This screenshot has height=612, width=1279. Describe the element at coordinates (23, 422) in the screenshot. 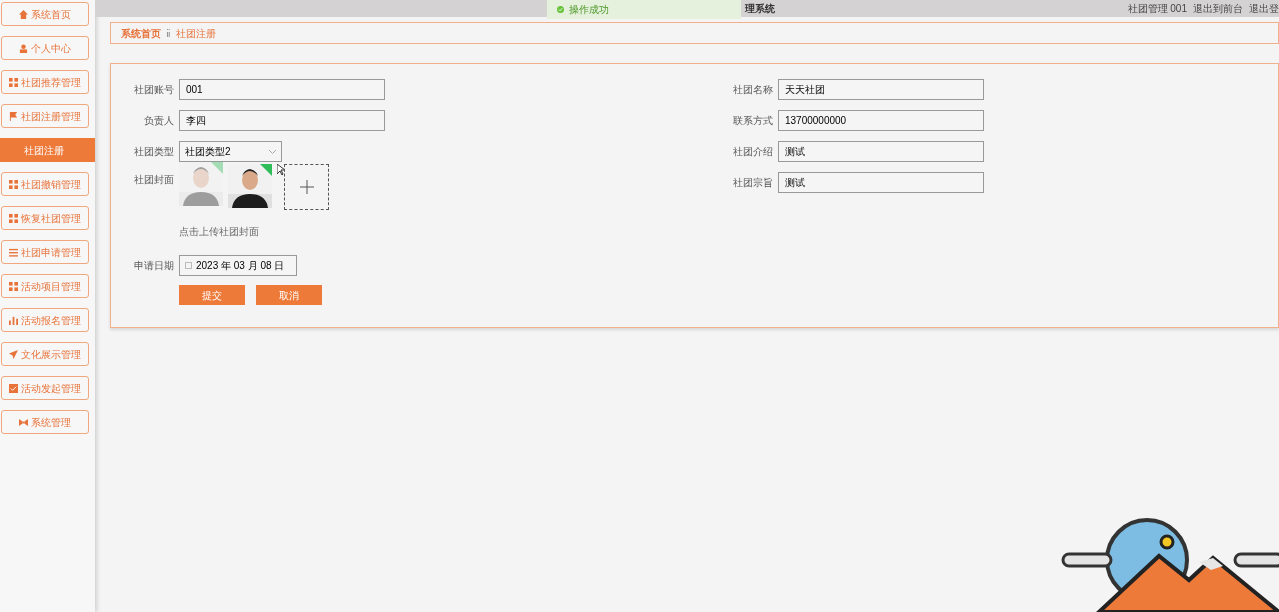

I see `bowtie-icon` at that location.